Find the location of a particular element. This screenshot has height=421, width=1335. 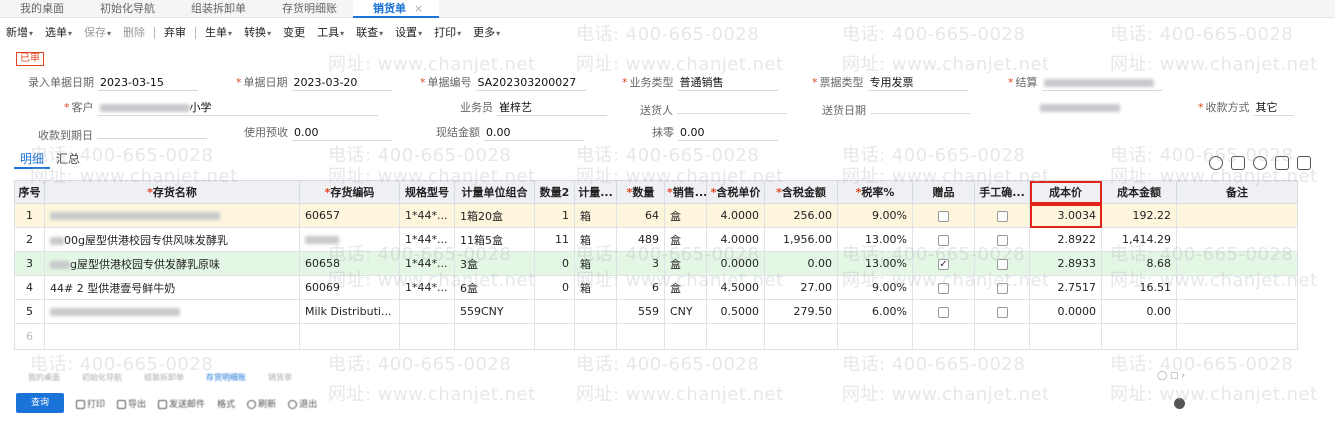

cell-cost-price: 2.8922 is located at coordinates (1065, 239).